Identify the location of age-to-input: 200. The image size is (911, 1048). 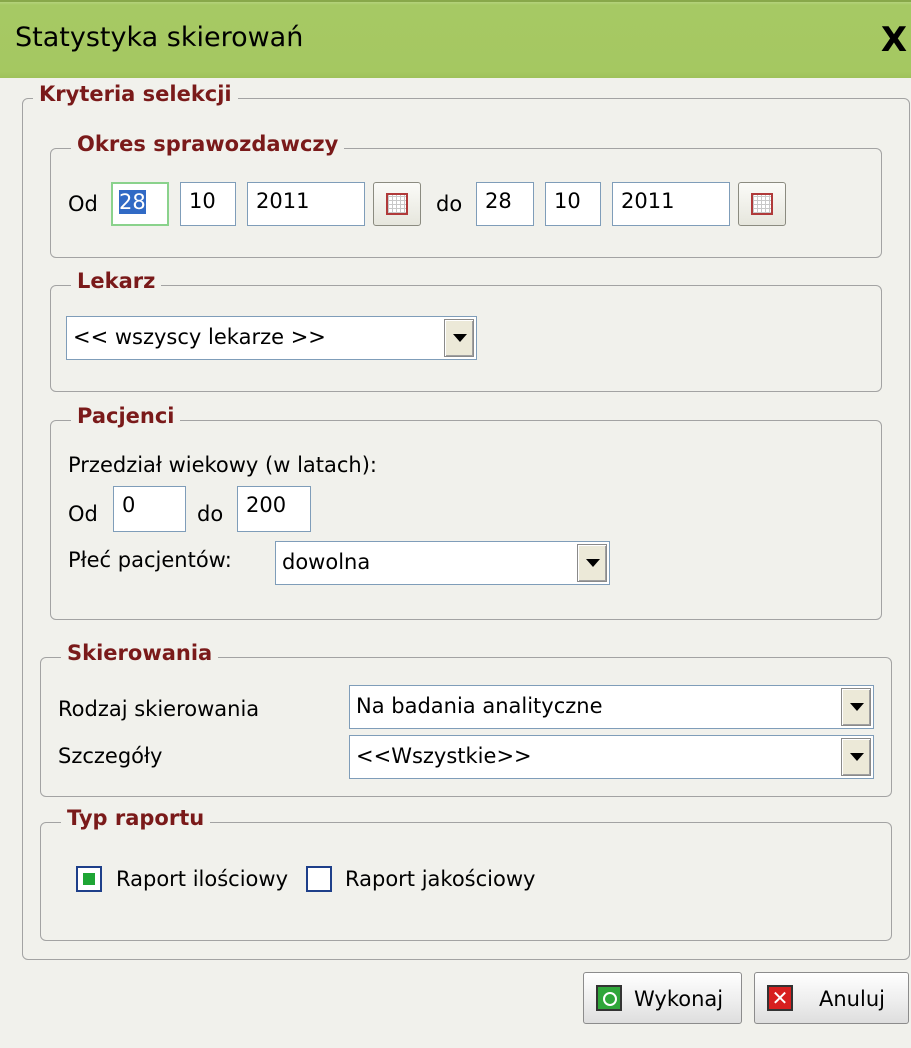
(274, 509).